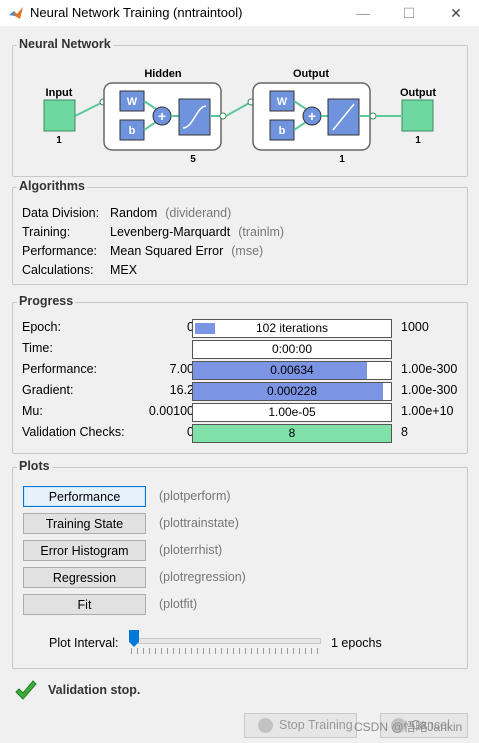  I want to click on progress-row-epoch: Epoch: 0 102 iterations 1000, so click(242, 328).